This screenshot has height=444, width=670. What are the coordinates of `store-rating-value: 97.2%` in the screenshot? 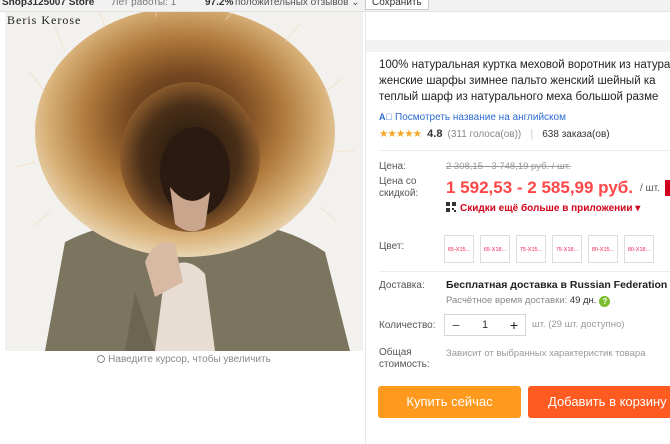 It's located at (219, 4).